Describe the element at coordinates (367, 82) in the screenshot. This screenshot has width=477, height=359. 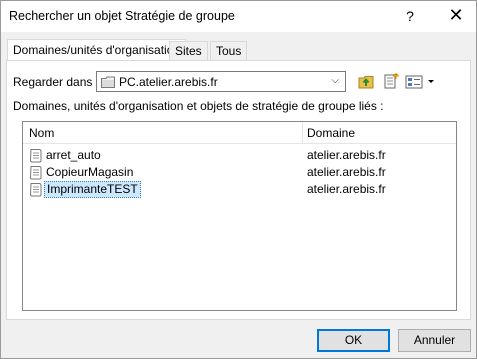
I see `up-folder-icon` at that location.